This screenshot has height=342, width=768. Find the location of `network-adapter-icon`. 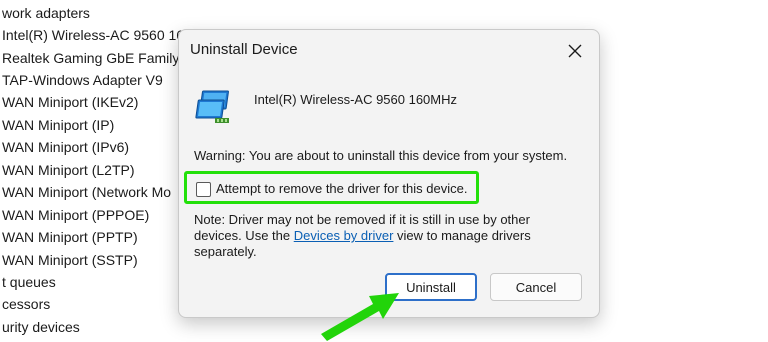

network-adapter-icon is located at coordinates (212, 106).